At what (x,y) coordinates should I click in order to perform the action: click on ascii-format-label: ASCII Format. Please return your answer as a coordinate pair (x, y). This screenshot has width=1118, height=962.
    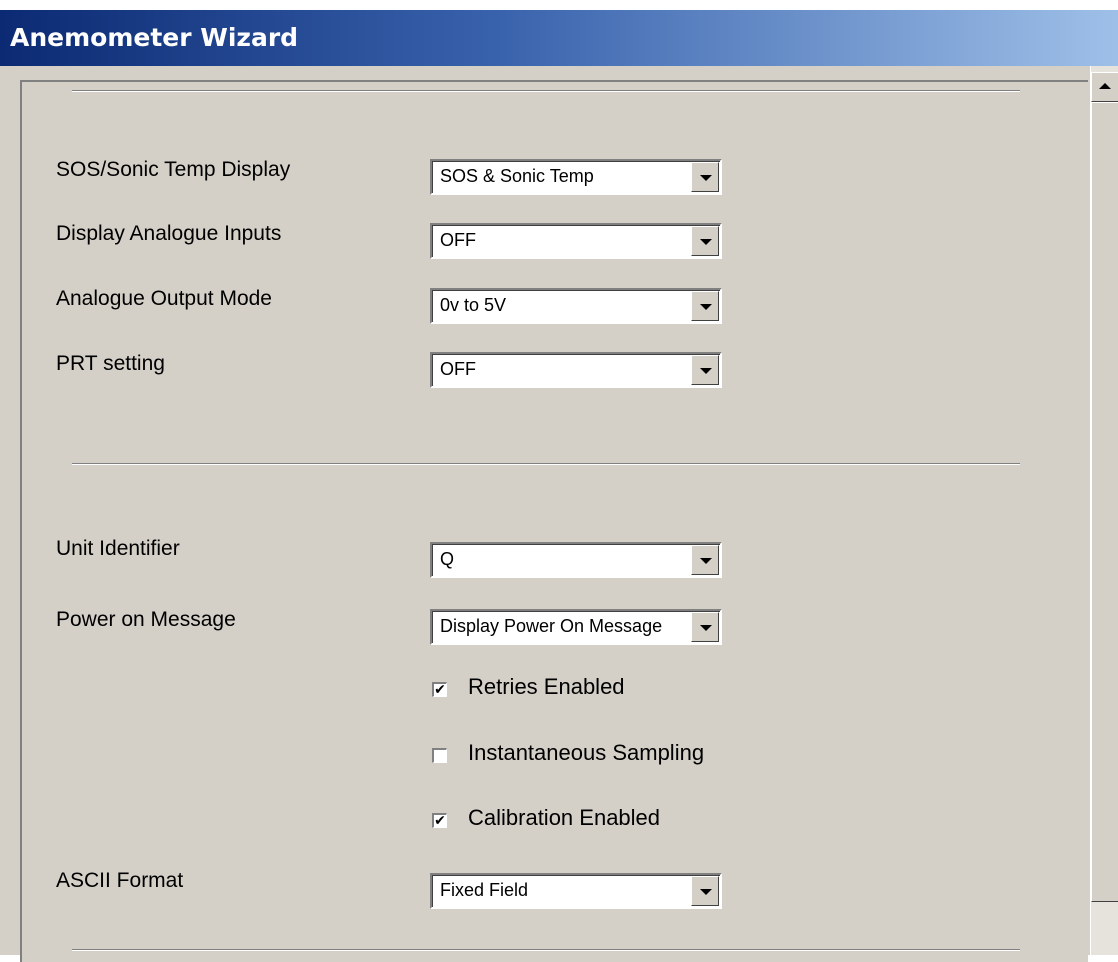
    Looking at the image, I should click on (120, 880).